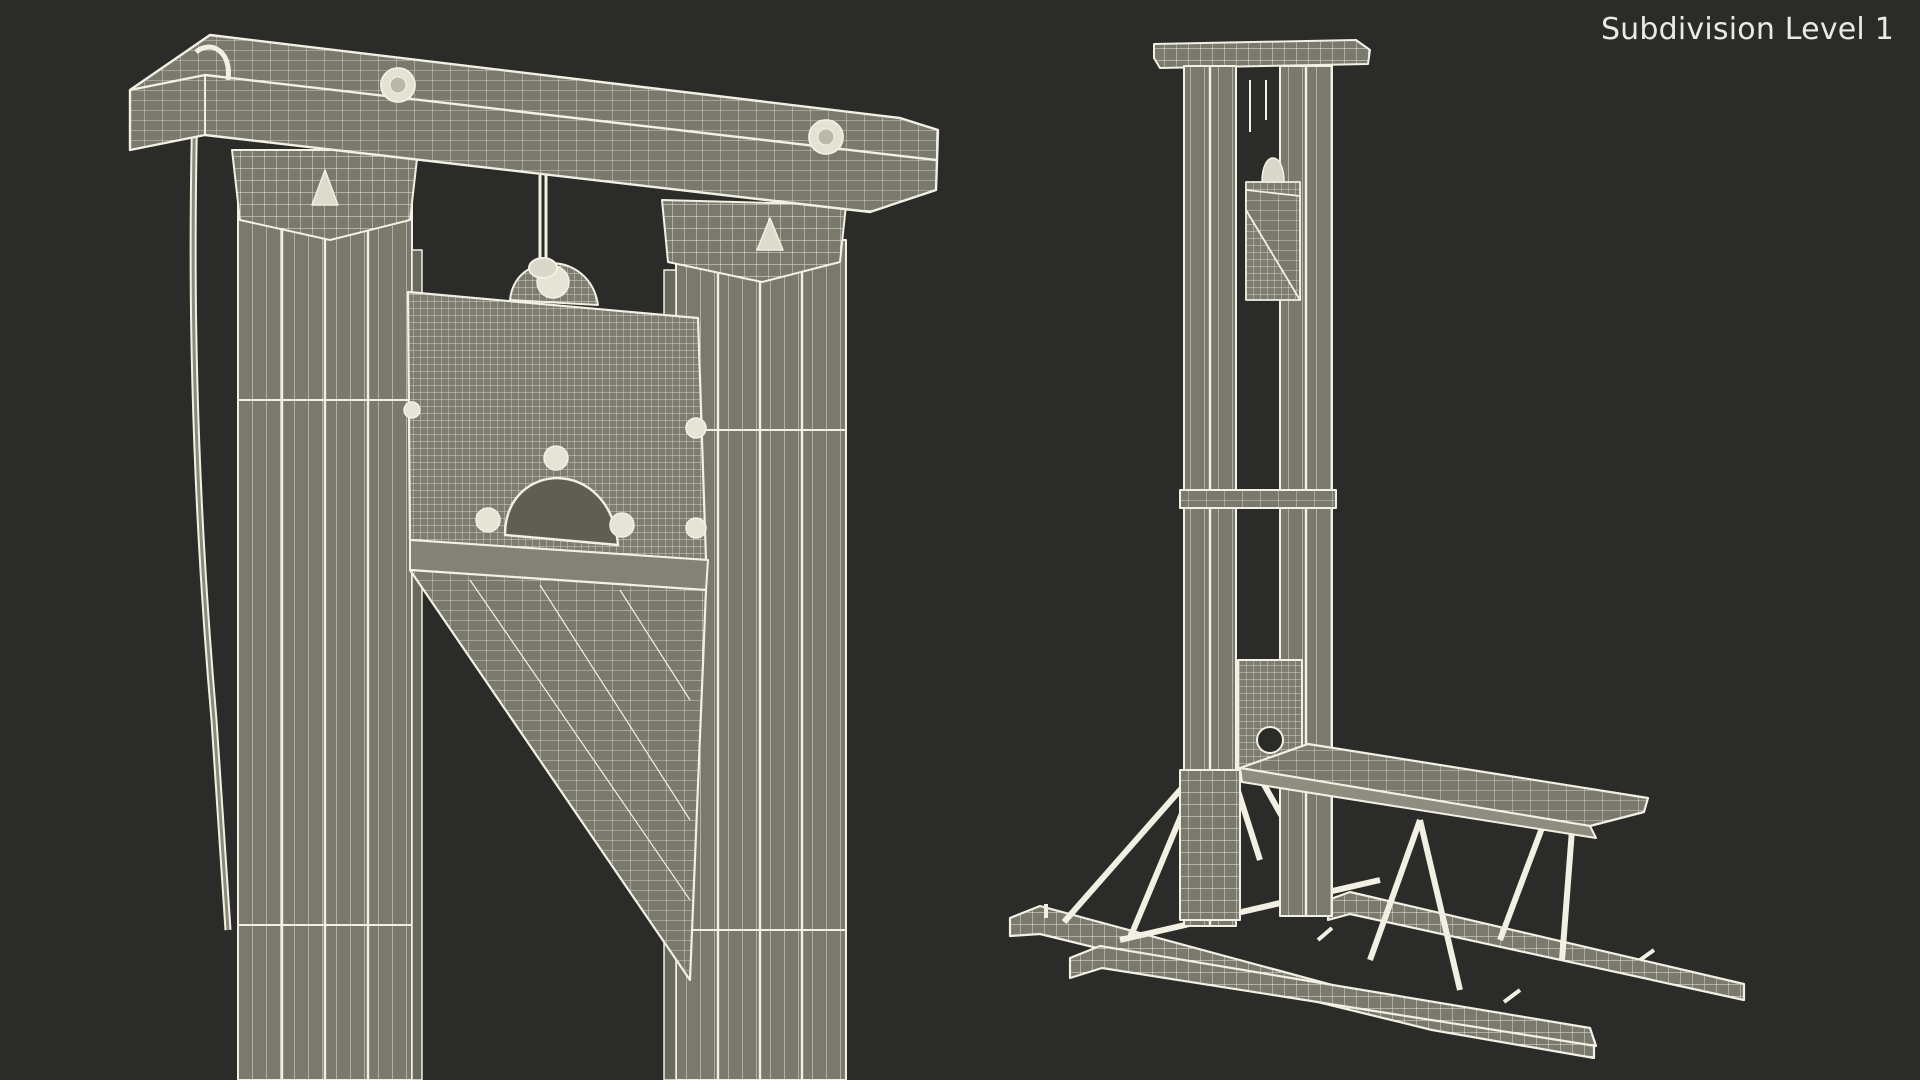 This screenshot has height=1080, width=1920. Describe the element at coordinates (1747, 29) in the screenshot. I see `subdivision-level-label: Subdivision Level 1` at that location.